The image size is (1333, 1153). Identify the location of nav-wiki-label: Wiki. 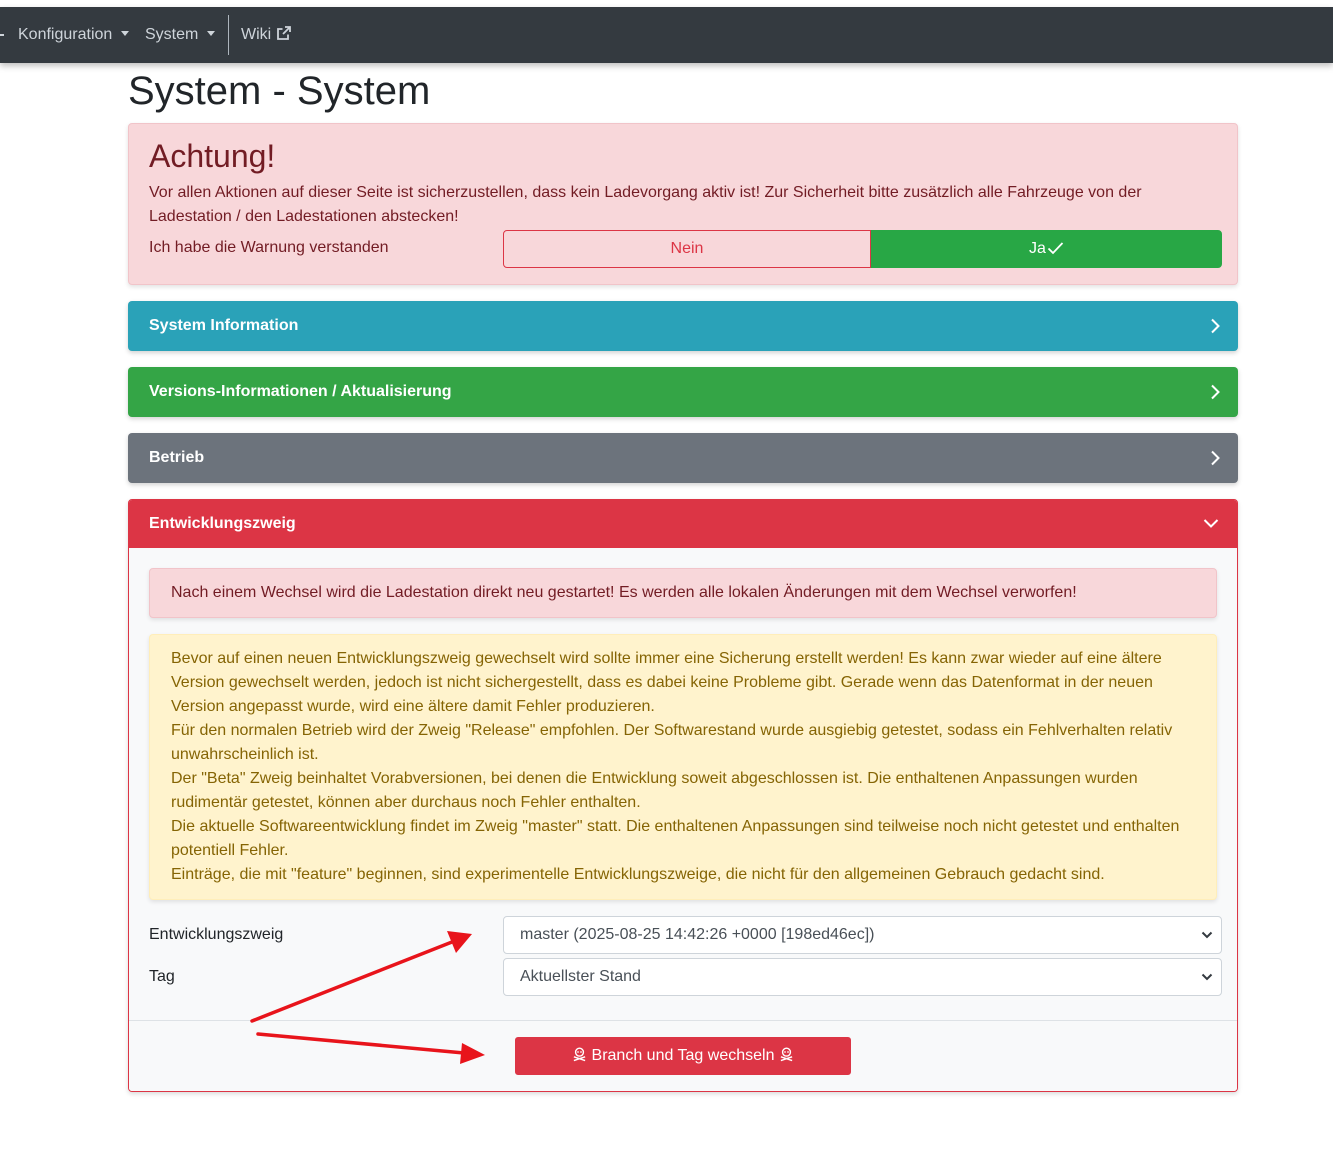
(256, 34).